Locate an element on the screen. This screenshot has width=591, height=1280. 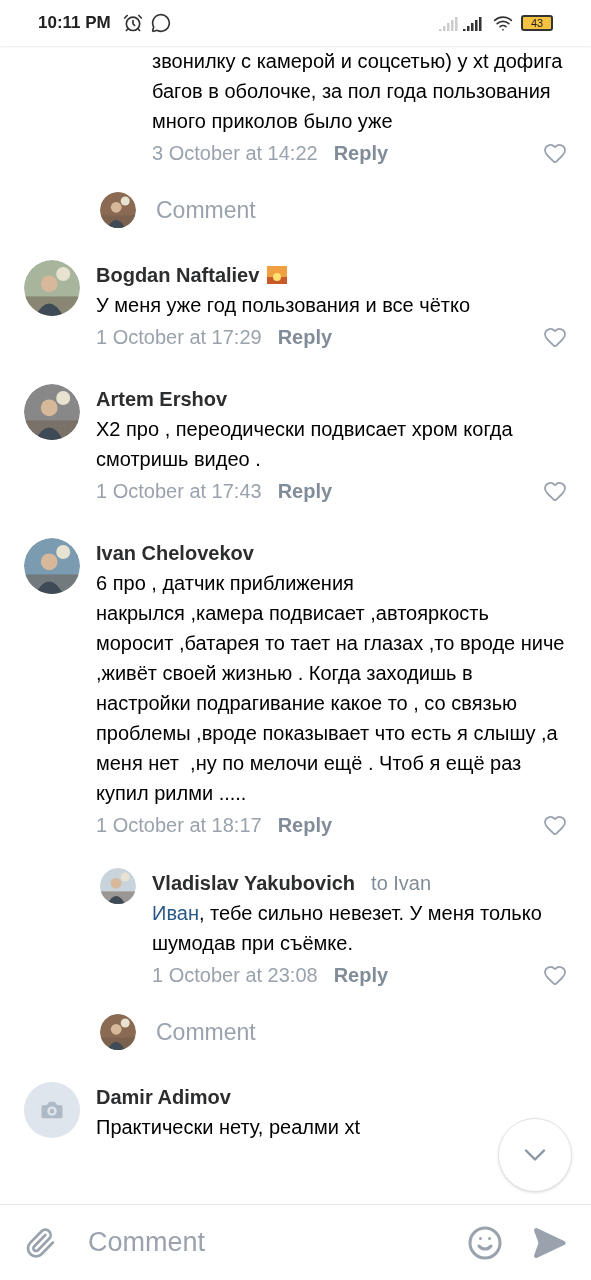
reply-target: to Ivan is located at coordinates (401, 883).